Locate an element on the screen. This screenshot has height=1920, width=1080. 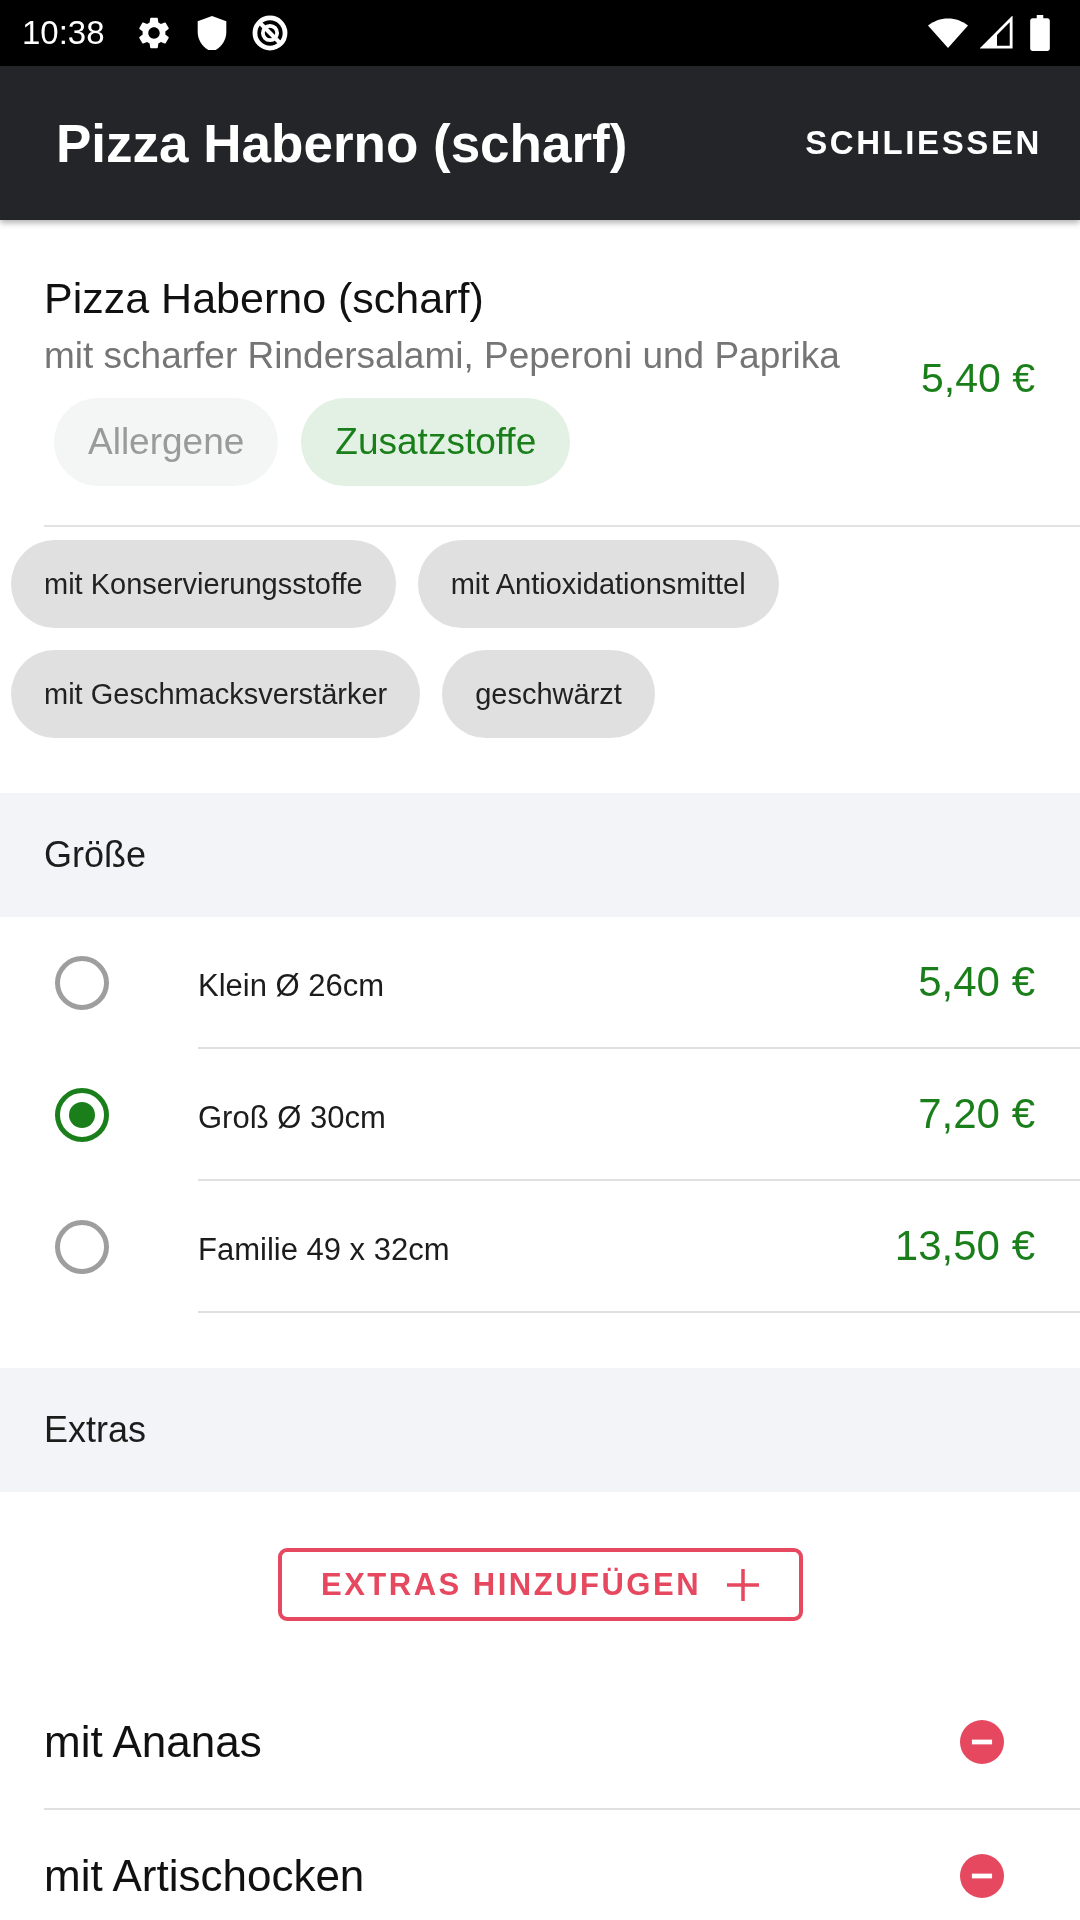
battery-icon is located at coordinates (1040, 33).